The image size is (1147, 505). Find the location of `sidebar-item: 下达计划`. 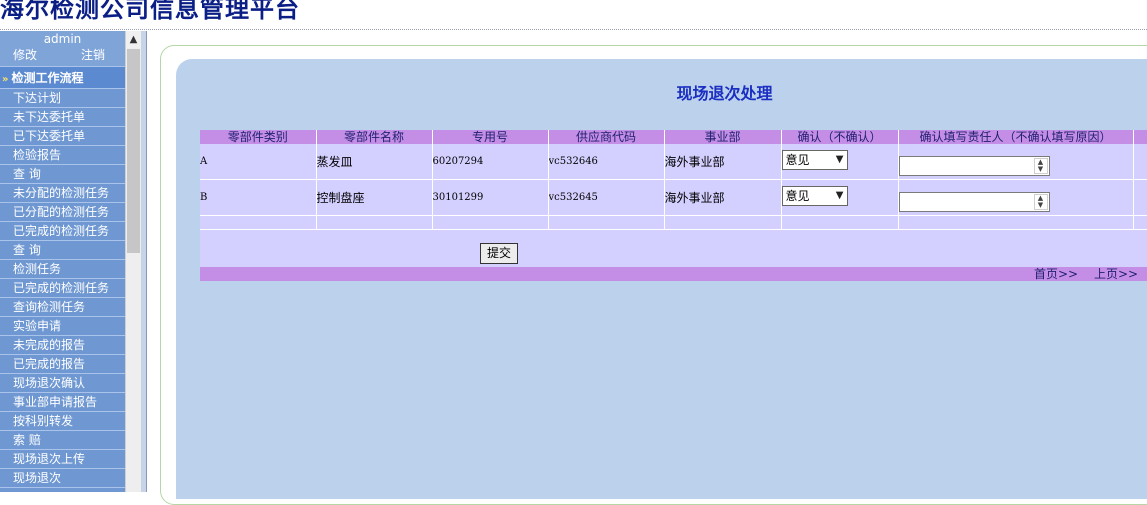

sidebar-item: 下达计划 is located at coordinates (62, 98).